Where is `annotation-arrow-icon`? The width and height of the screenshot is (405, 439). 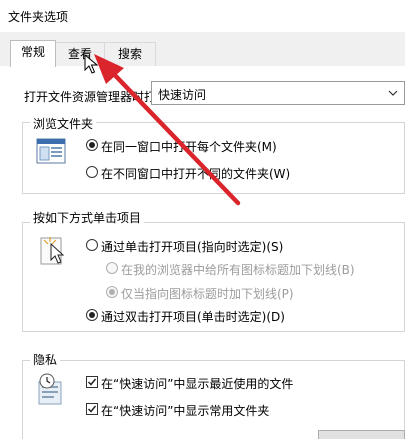
annotation-arrow-icon is located at coordinates (167, 130).